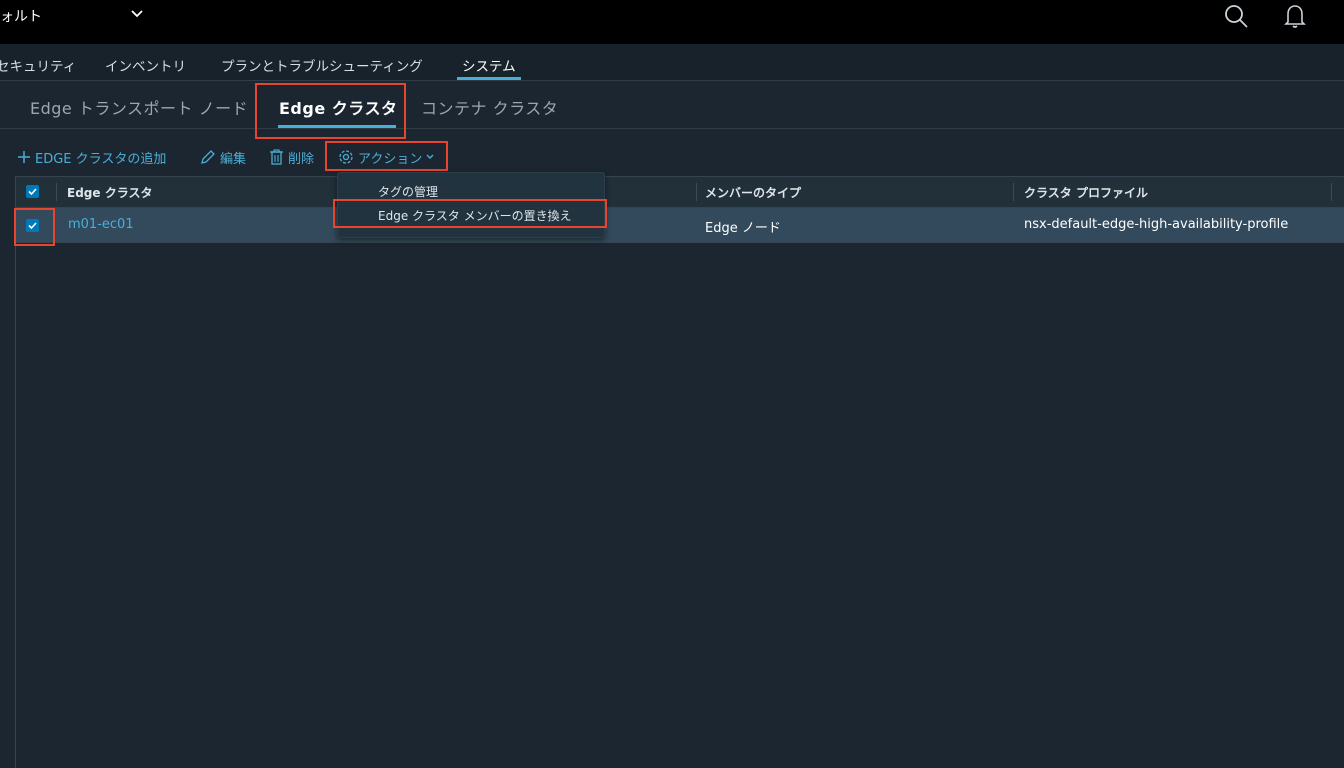  Describe the element at coordinates (38, 65) in the screenshot. I see `nav-item-security: セキュリティ` at that location.